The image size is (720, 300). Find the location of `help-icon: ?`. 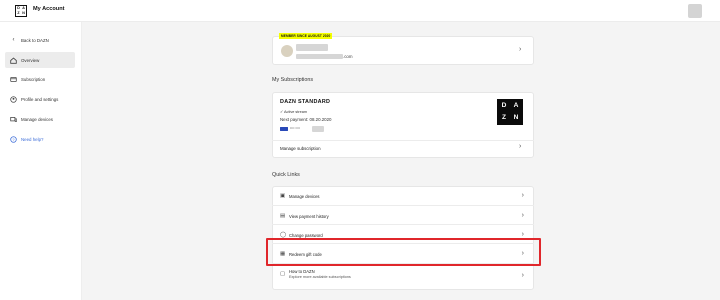

help-icon: ? is located at coordinates (13, 139).